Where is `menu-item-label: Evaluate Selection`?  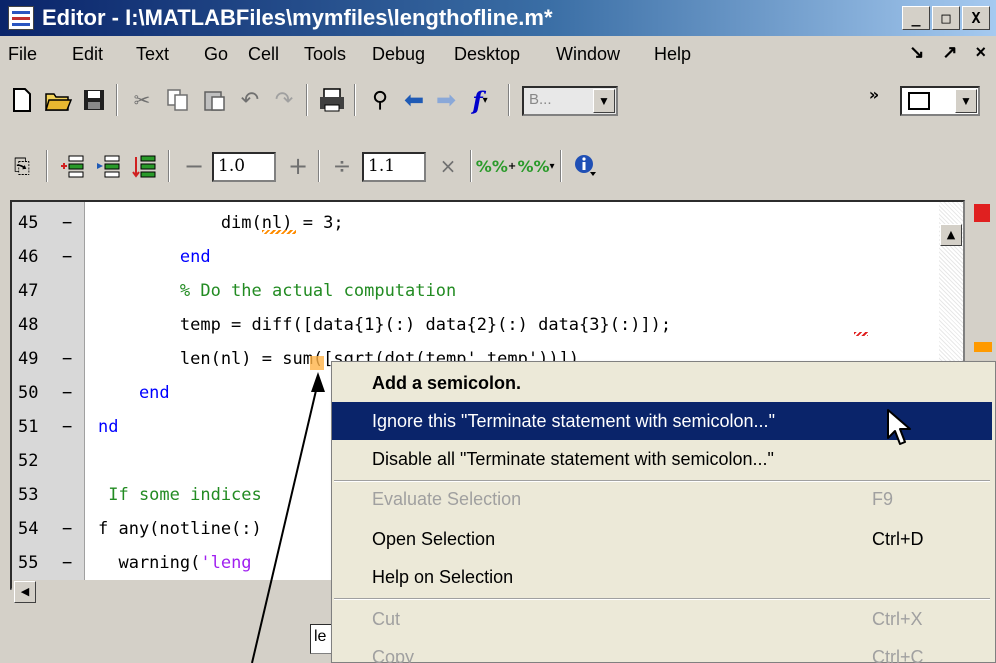 menu-item-label: Evaluate Selection is located at coordinates (447, 499).